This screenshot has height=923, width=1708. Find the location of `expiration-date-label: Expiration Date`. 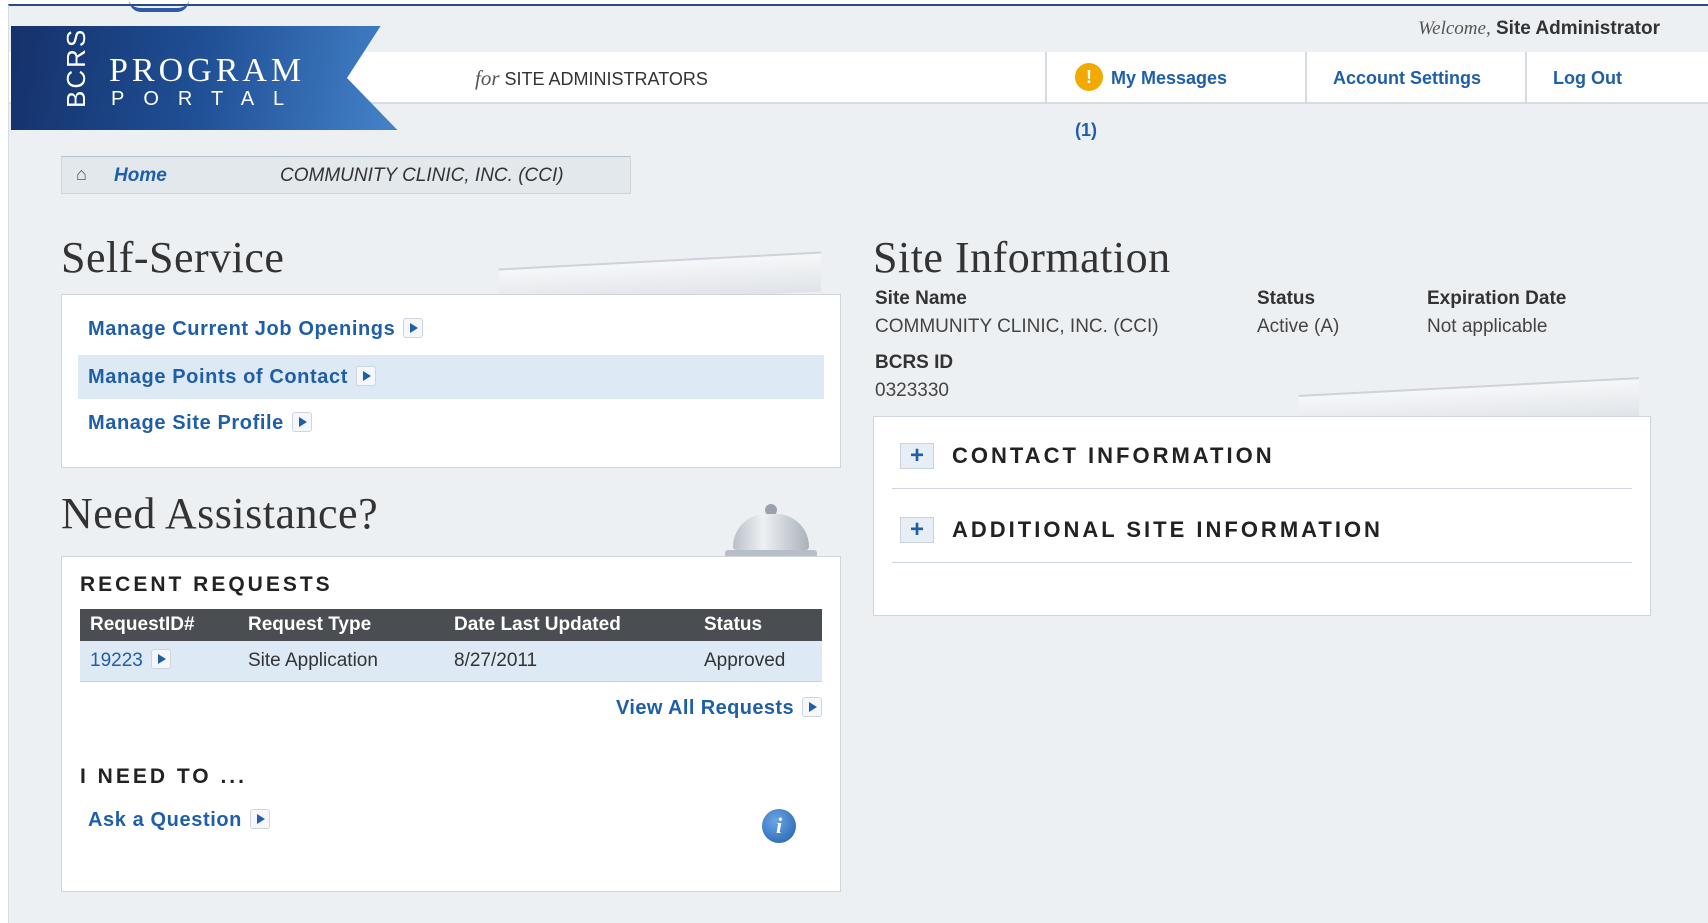

expiration-date-label: Expiration Date is located at coordinates (1497, 298).